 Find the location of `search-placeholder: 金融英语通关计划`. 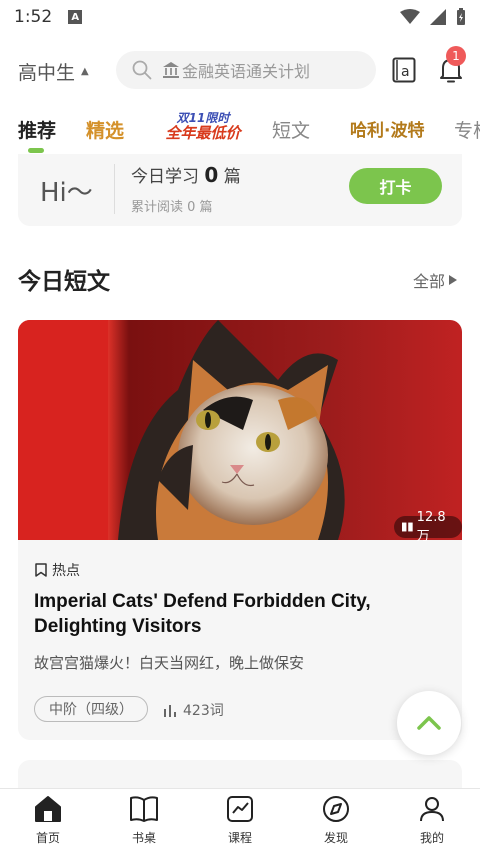

search-placeholder: 金融英语通关计划 is located at coordinates (246, 71).